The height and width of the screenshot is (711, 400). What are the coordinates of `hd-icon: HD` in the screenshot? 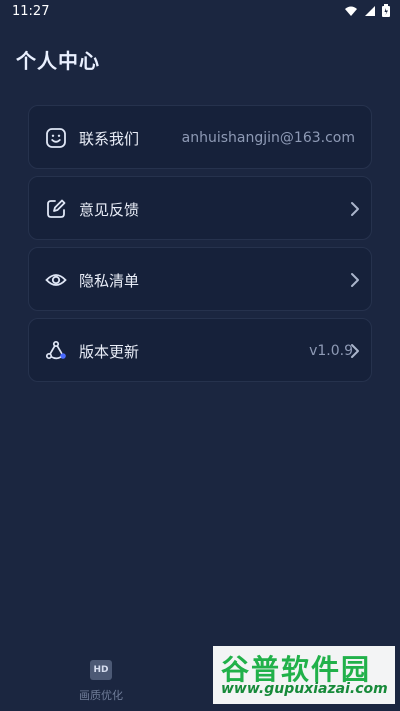 It's located at (101, 670).